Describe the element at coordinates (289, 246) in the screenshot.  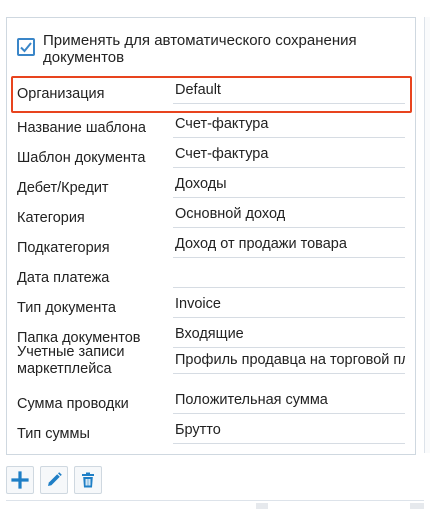
I see `subcategory-field: Доход от продажи товара` at that location.